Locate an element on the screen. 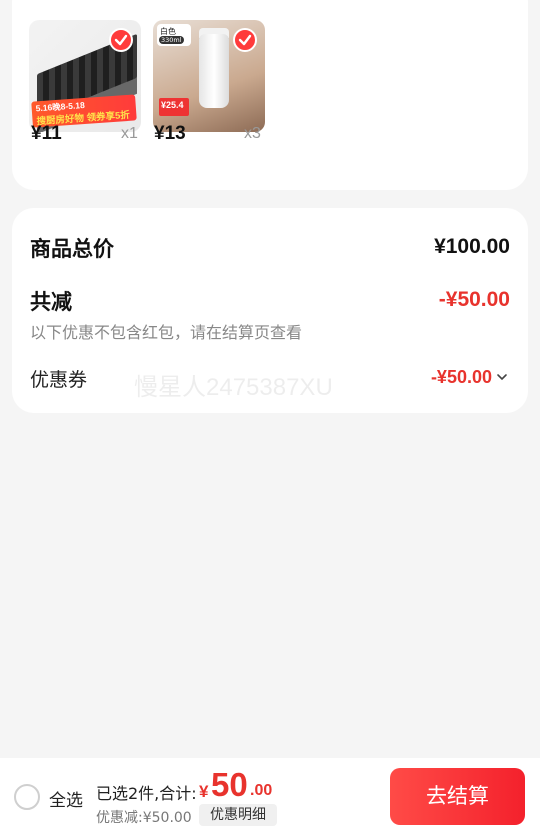  total-price-value: ¥100.00 is located at coordinates (472, 246).